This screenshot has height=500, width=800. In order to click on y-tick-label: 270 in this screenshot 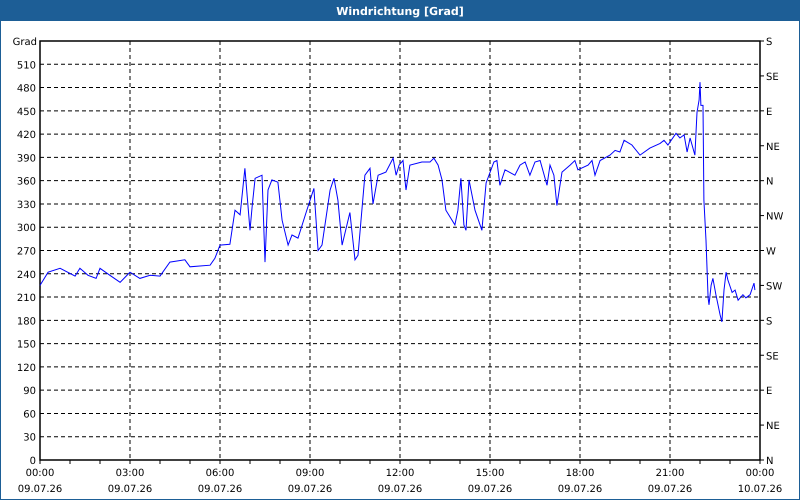, I will do `click(26, 252)`.